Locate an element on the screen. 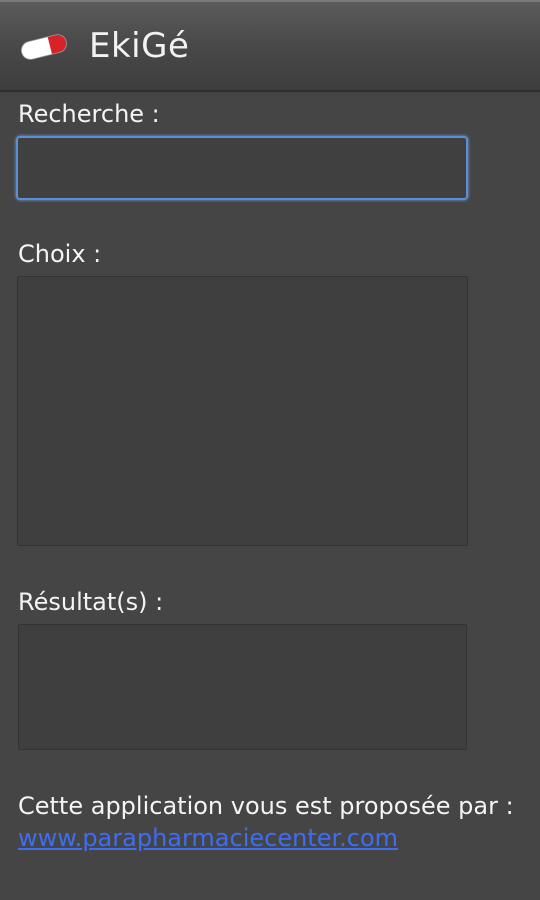 This screenshot has width=540, height=900. app-title: EkiGé is located at coordinates (139, 46).